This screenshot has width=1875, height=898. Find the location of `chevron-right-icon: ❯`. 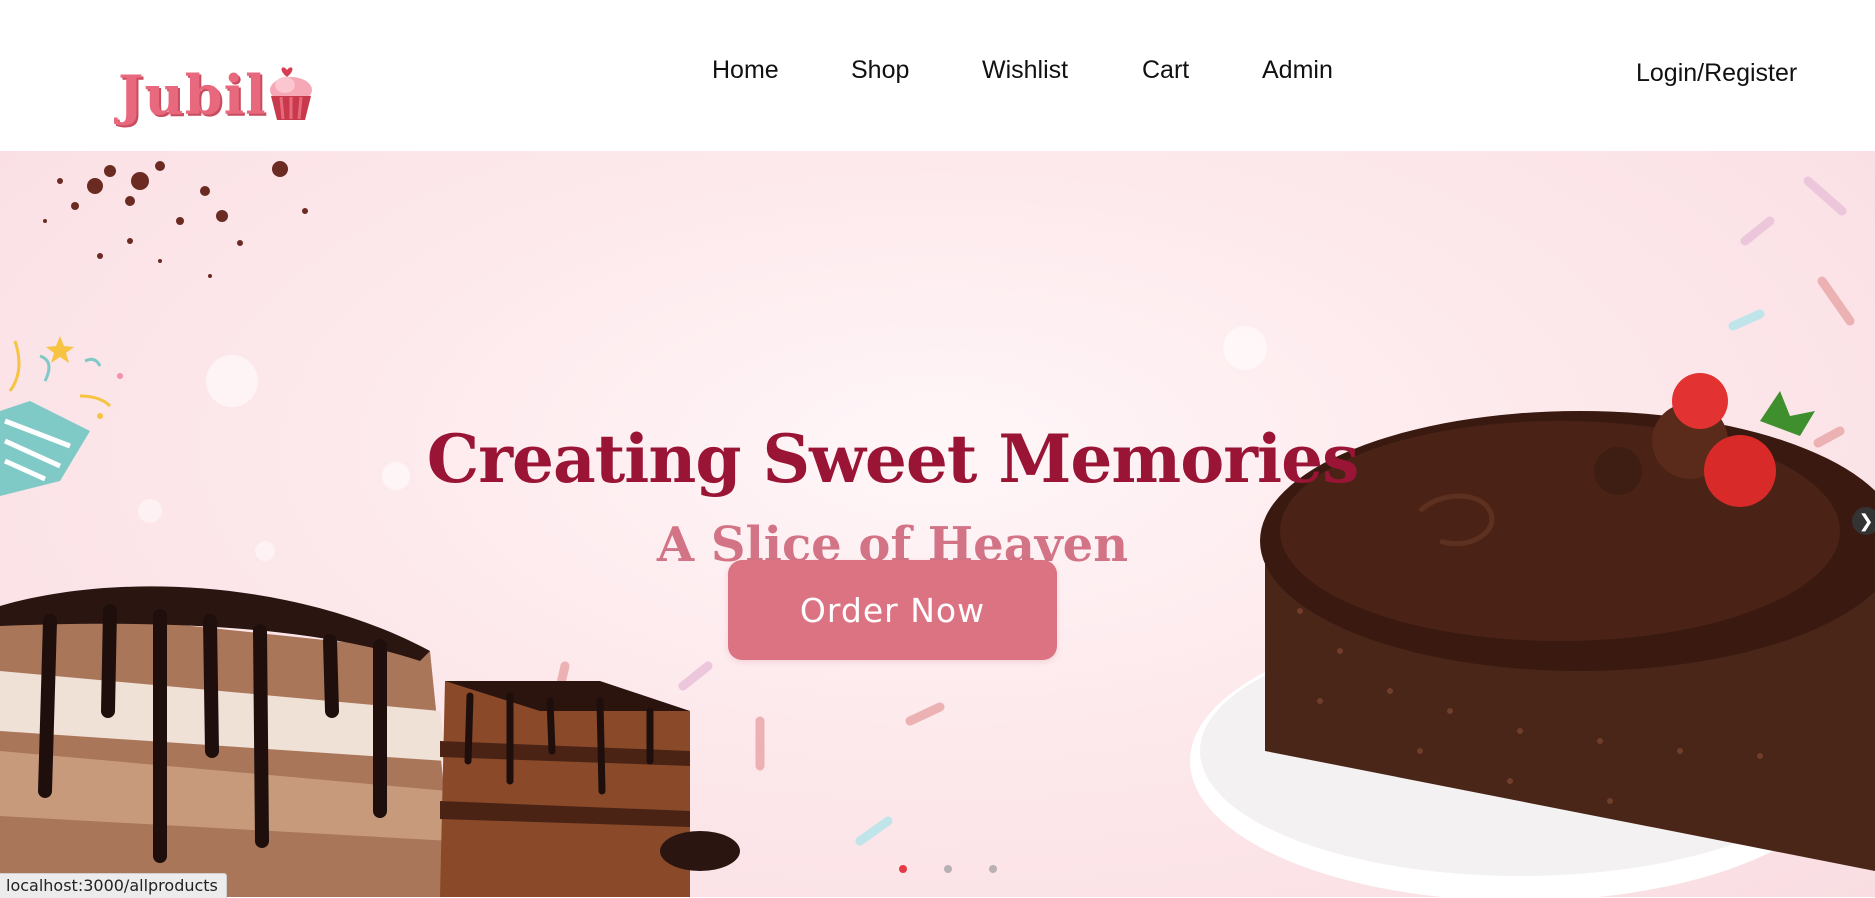

chevron-right-icon: ❯ is located at coordinates (1863, 521).